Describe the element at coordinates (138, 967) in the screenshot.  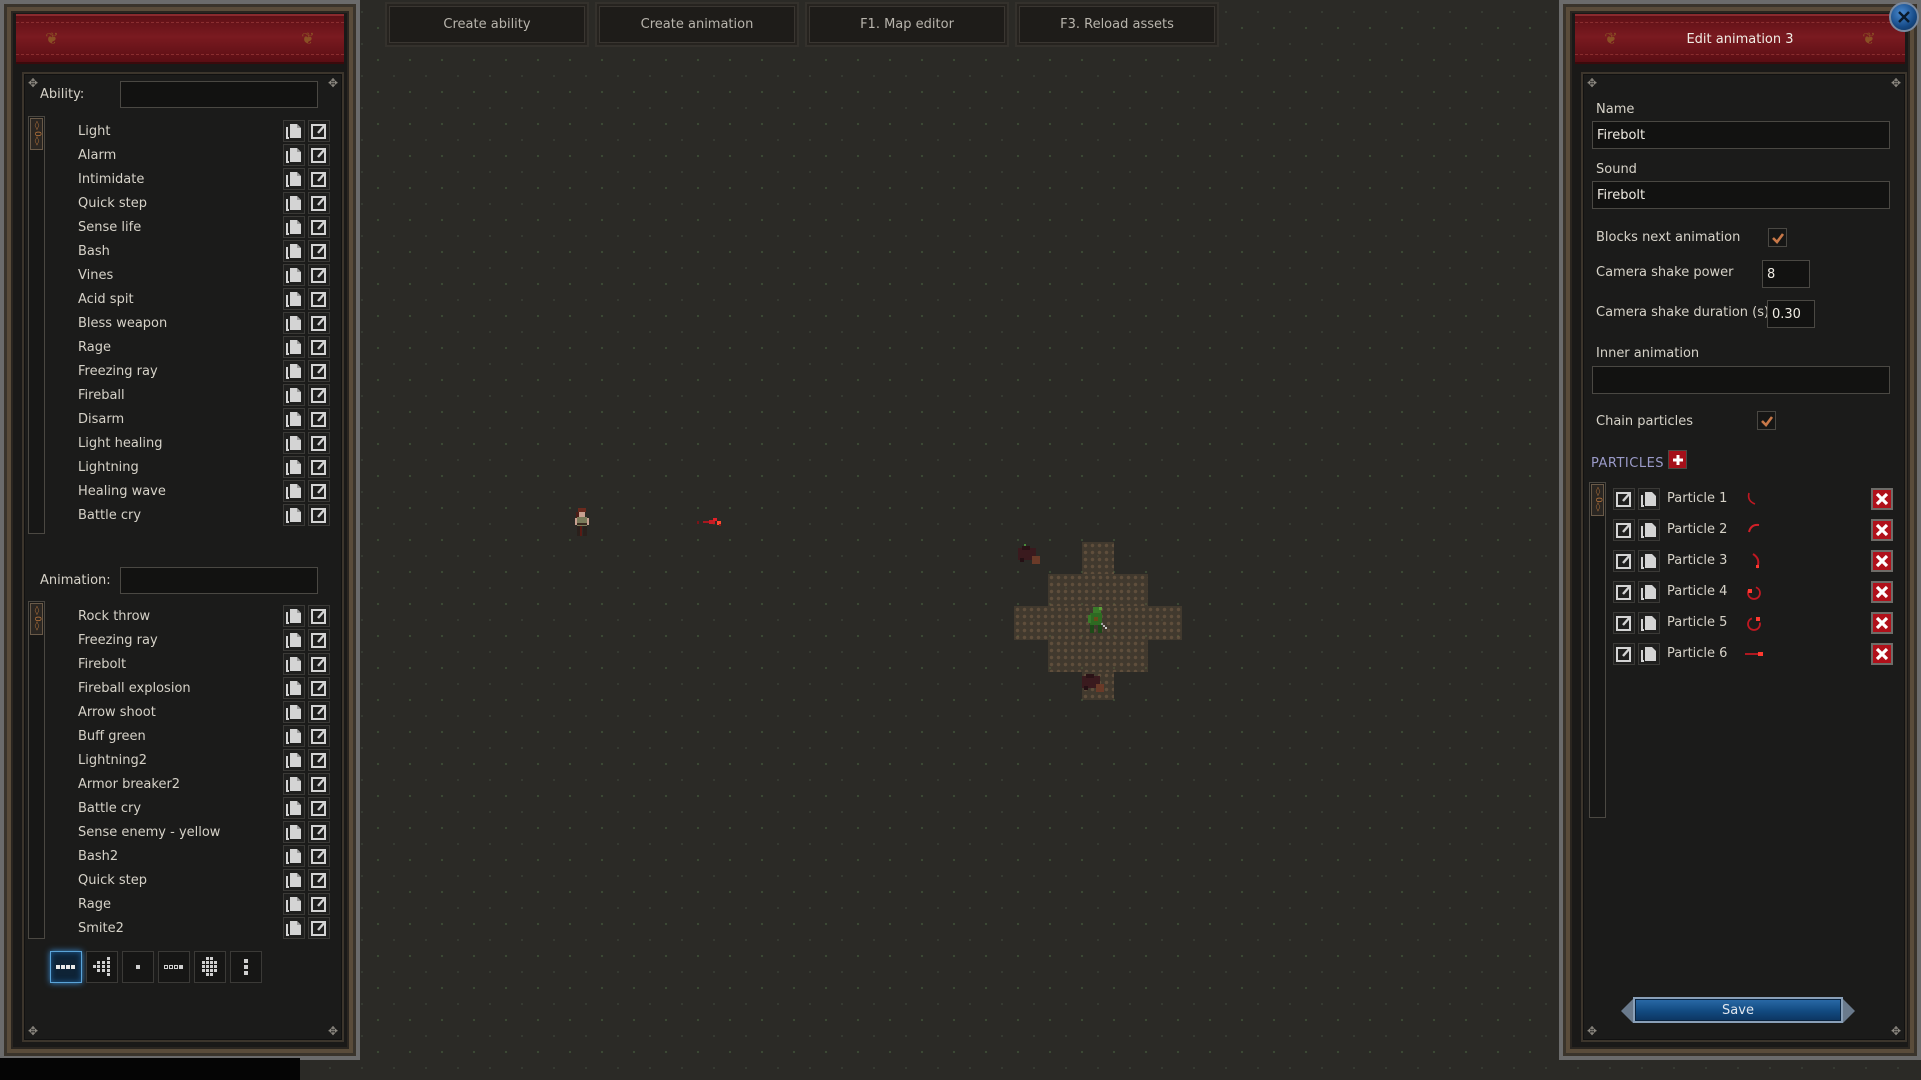
I see `shape-single-button` at that location.